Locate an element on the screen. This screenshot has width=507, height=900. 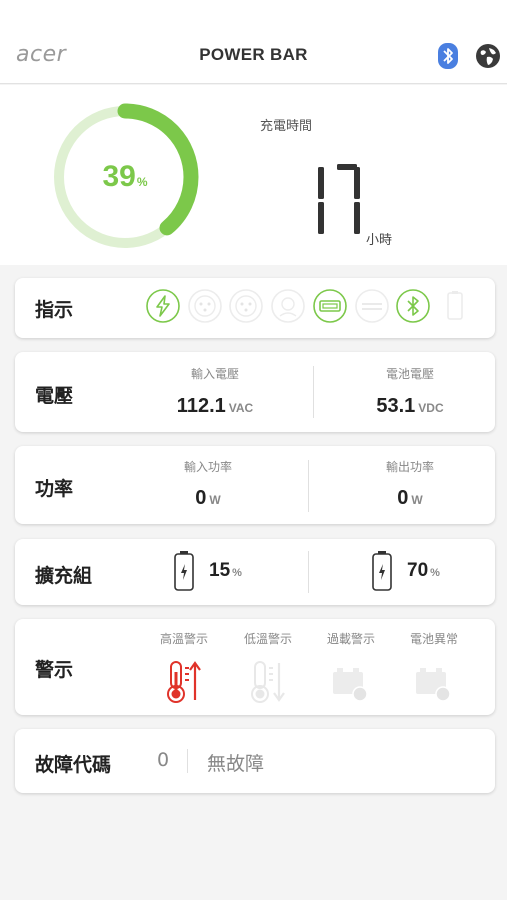
app-header: acer POWER BAR is located at coordinates (253, 42).